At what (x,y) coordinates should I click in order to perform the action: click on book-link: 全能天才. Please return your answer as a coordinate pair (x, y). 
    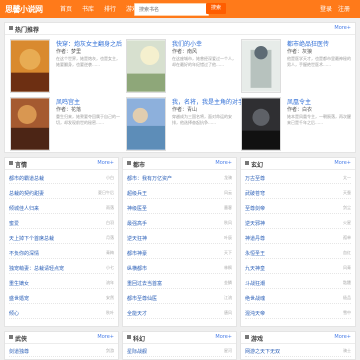
    Looking at the image, I should click on (137, 313).